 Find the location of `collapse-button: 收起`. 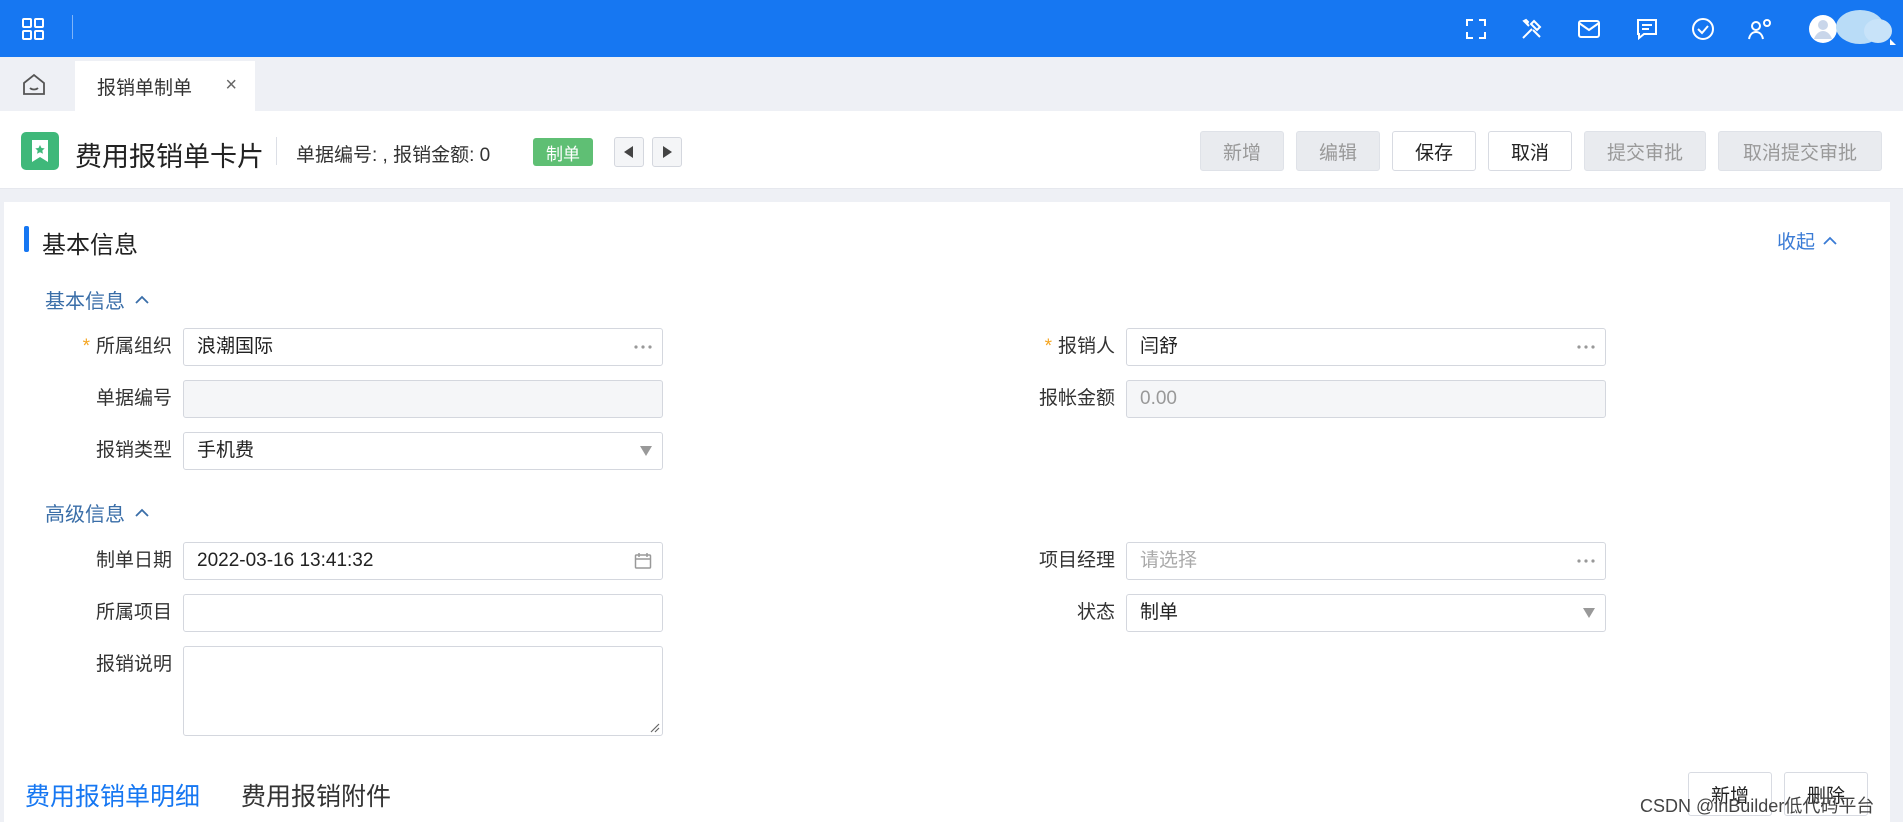

collapse-button: 收起 is located at coordinates (1807, 240).